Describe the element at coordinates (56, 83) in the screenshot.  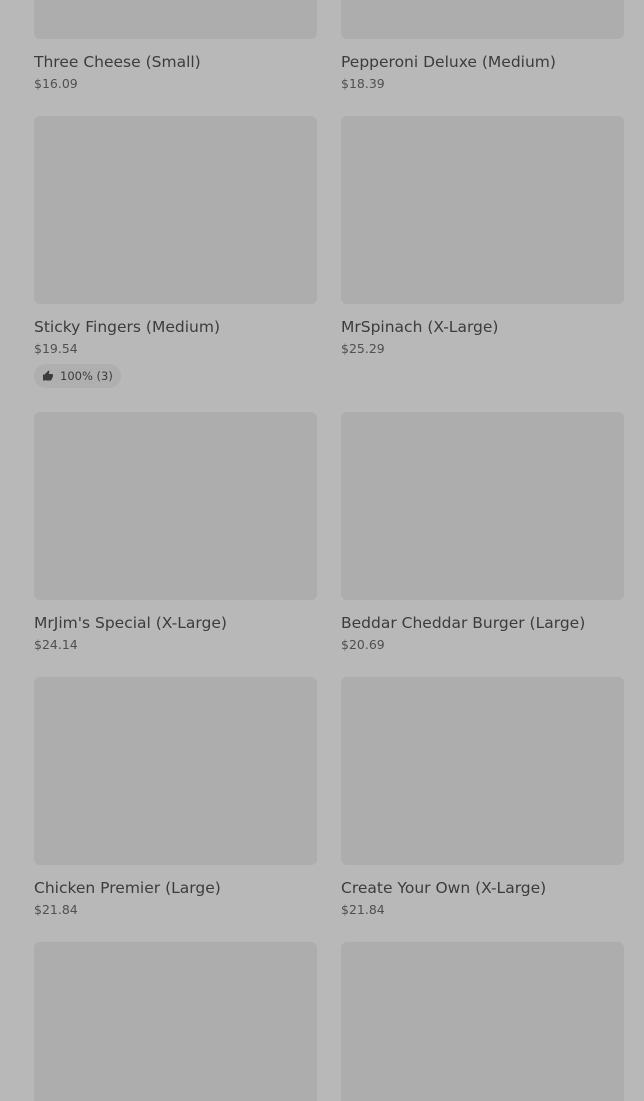
I see `menu-item-price: $16.09` at that location.